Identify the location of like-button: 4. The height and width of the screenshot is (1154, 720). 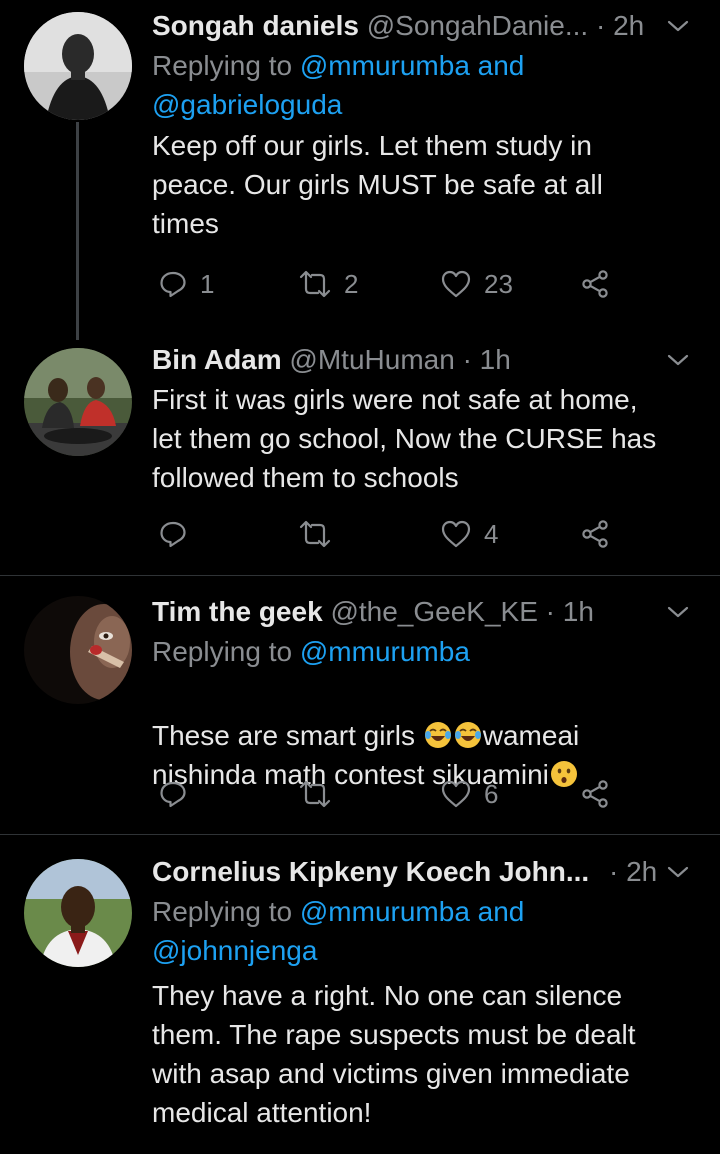
(469, 534).